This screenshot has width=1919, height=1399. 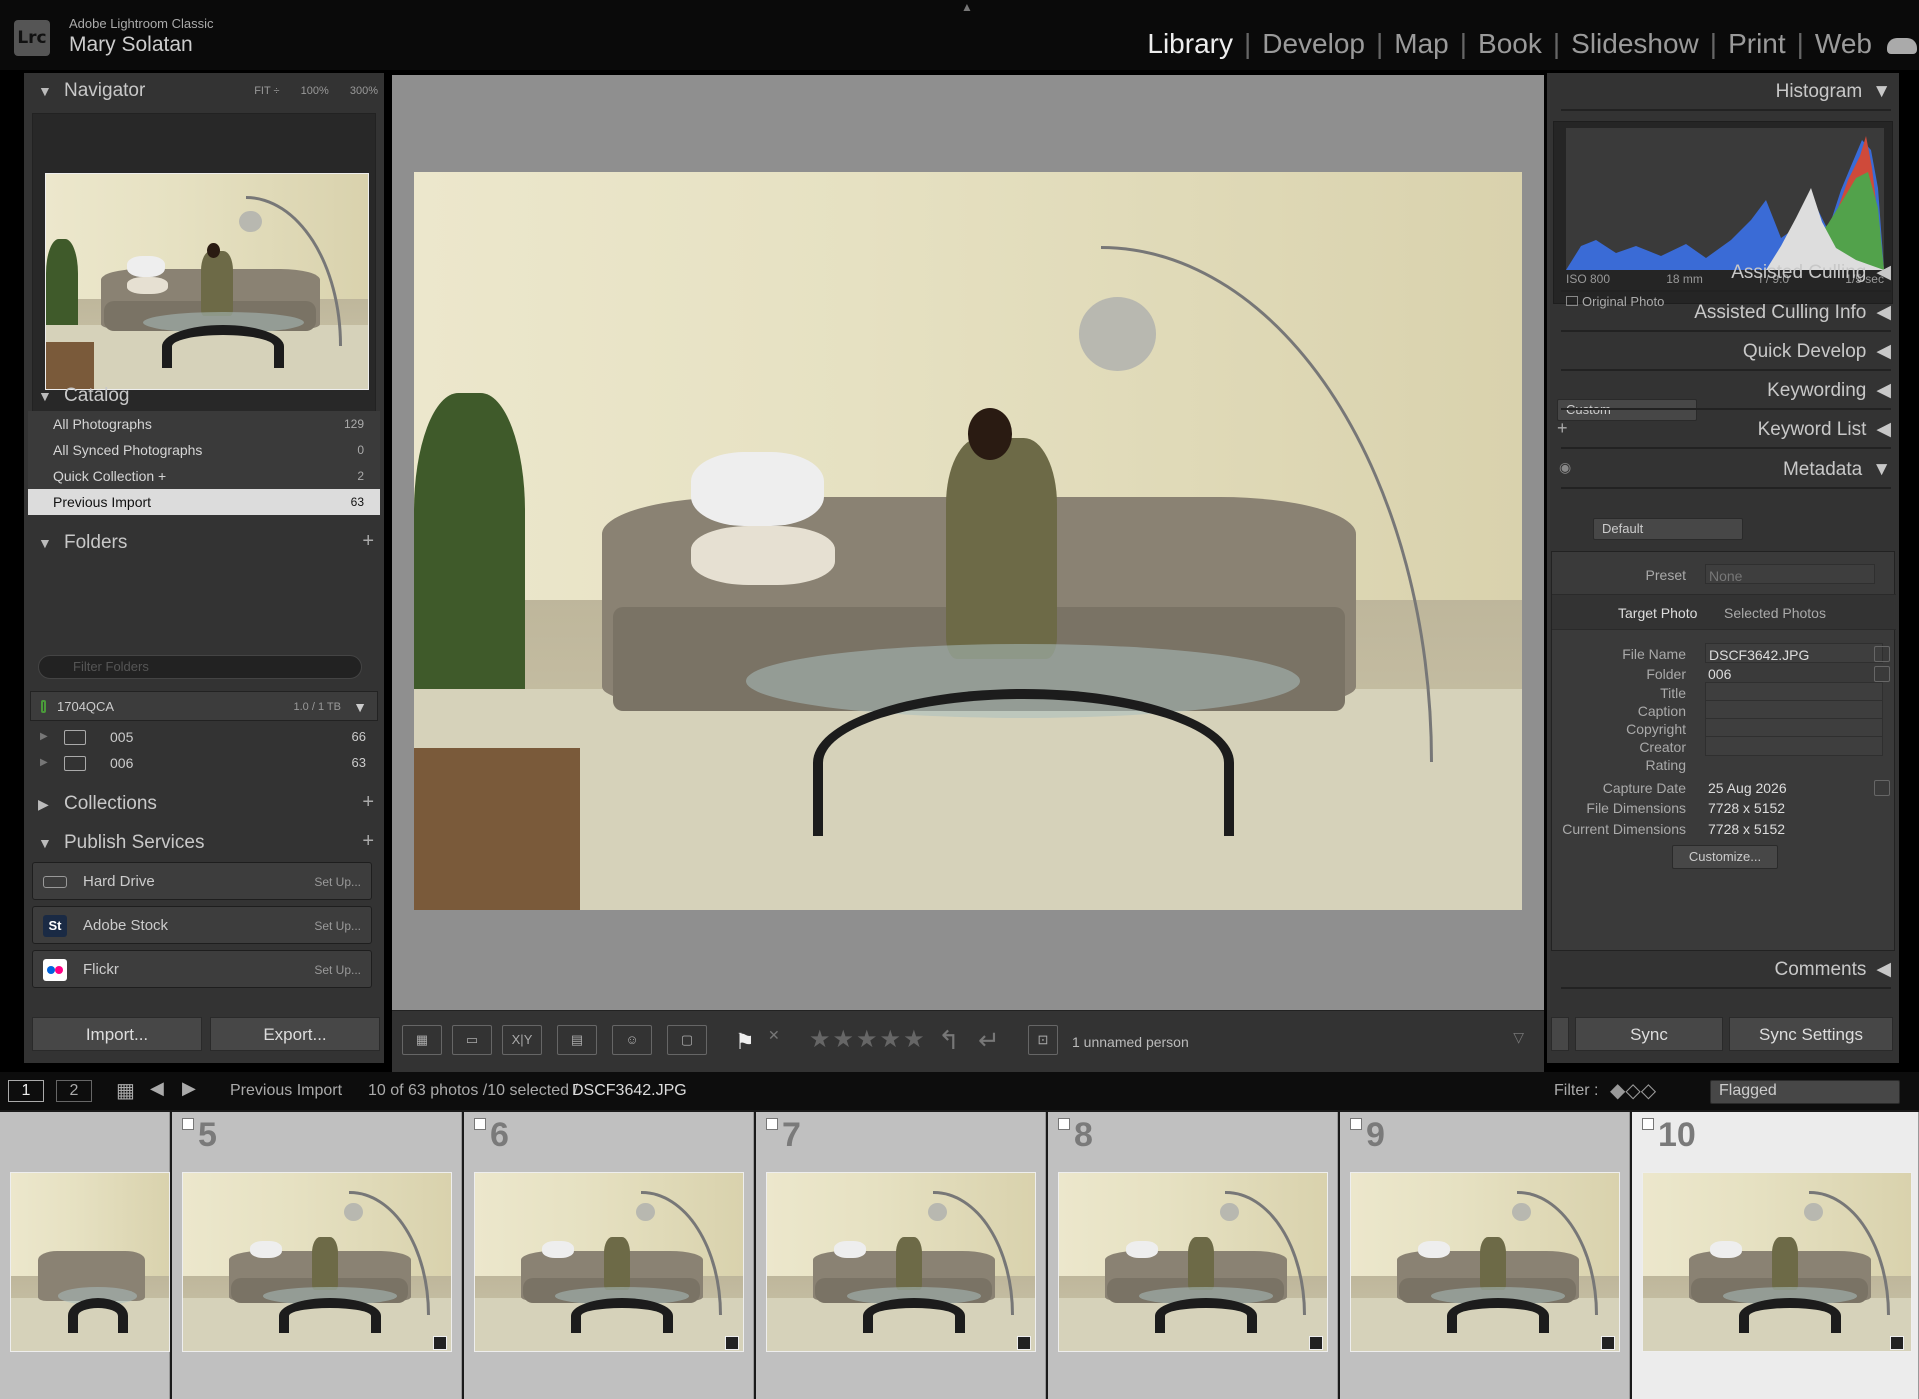 What do you see at coordinates (1686, 808) in the screenshot?
I see `meta-file-dimensions: File Dimensions 7728 x 5152` at bounding box center [1686, 808].